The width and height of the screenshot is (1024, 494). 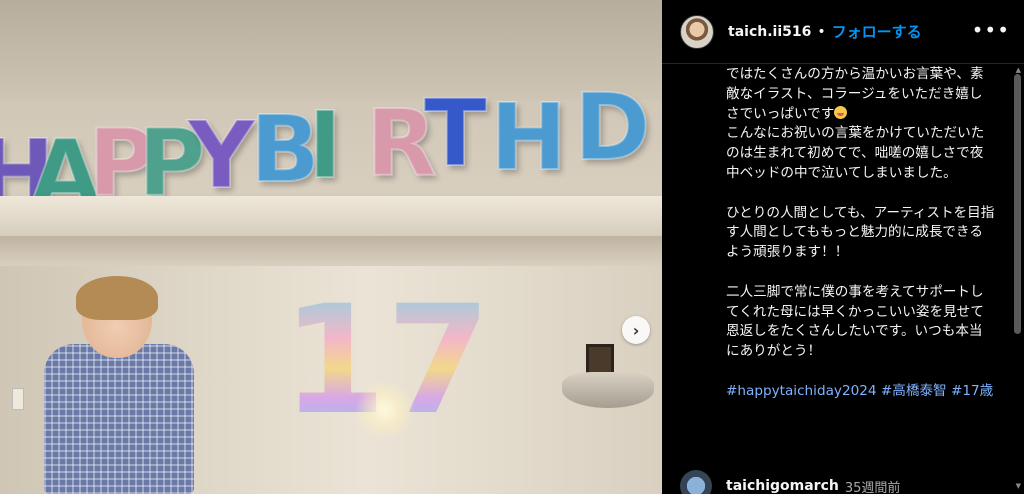 What do you see at coordinates (117, 298) in the screenshot?
I see `hair` at bounding box center [117, 298].